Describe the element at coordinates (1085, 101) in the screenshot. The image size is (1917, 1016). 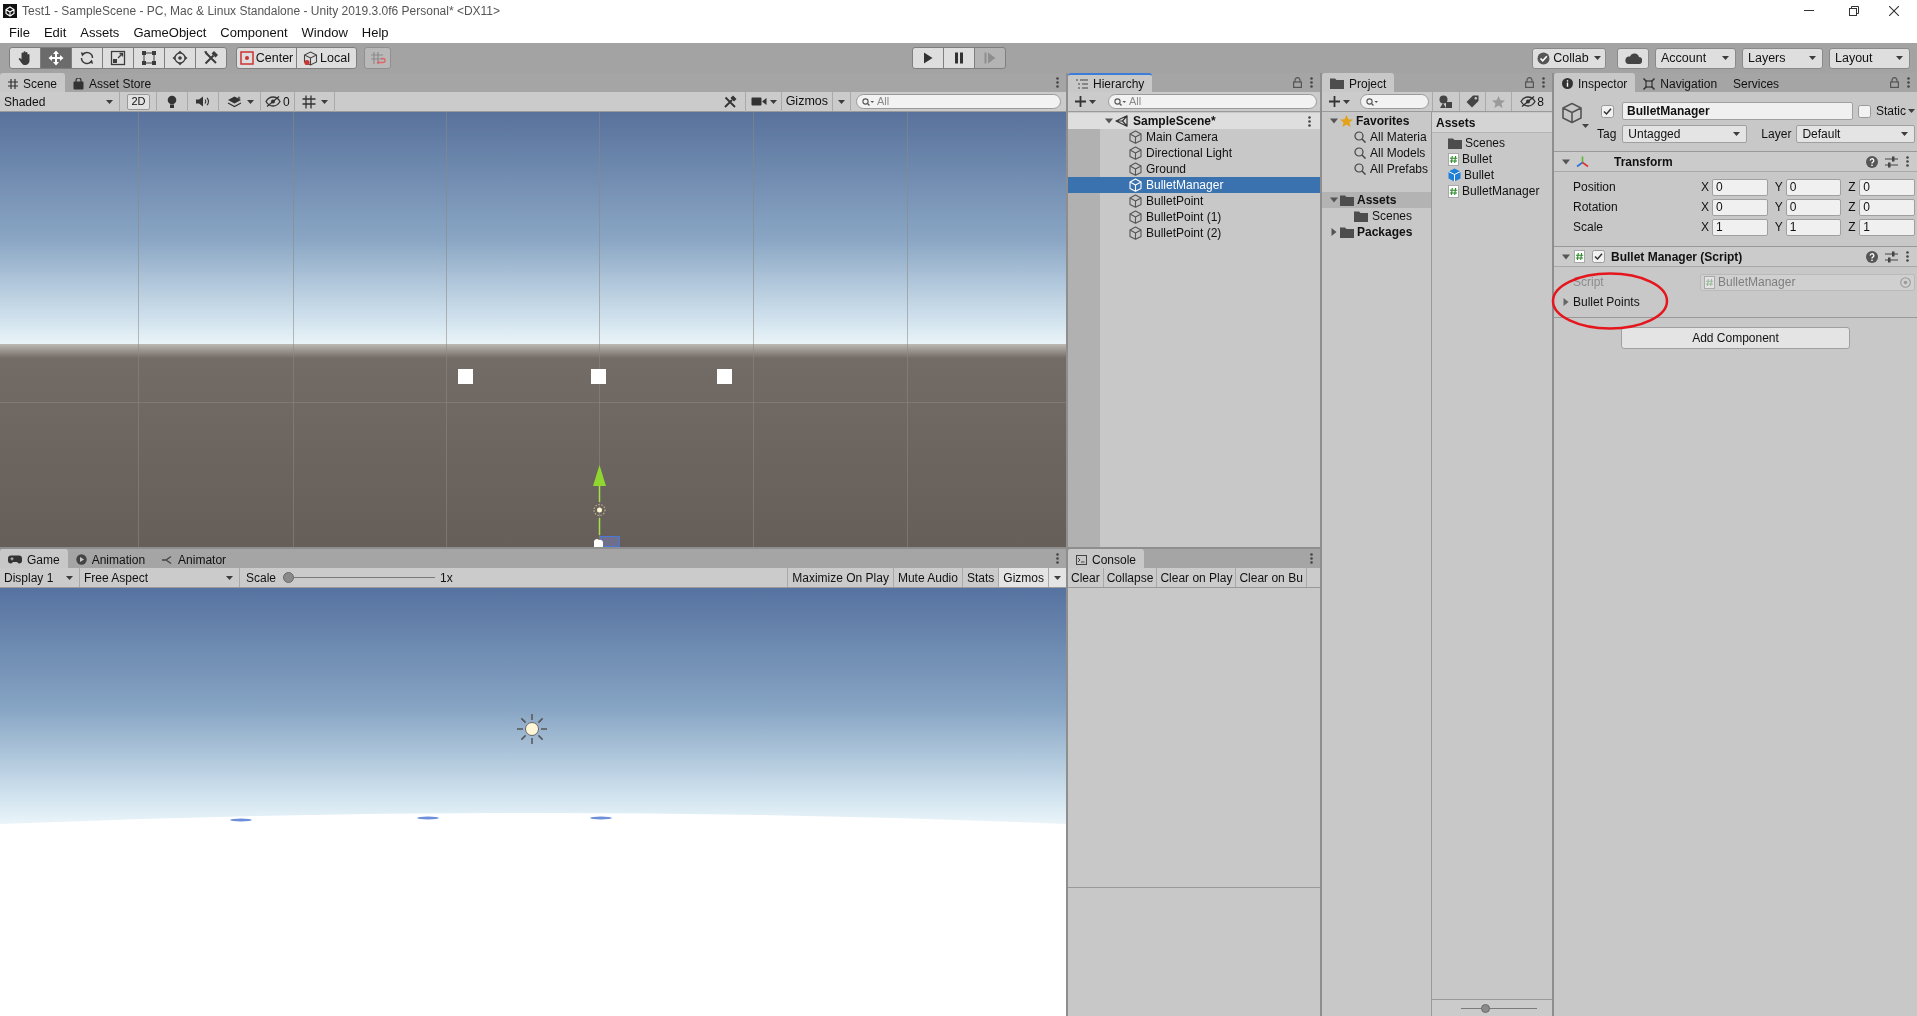
I see `create-button` at that location.